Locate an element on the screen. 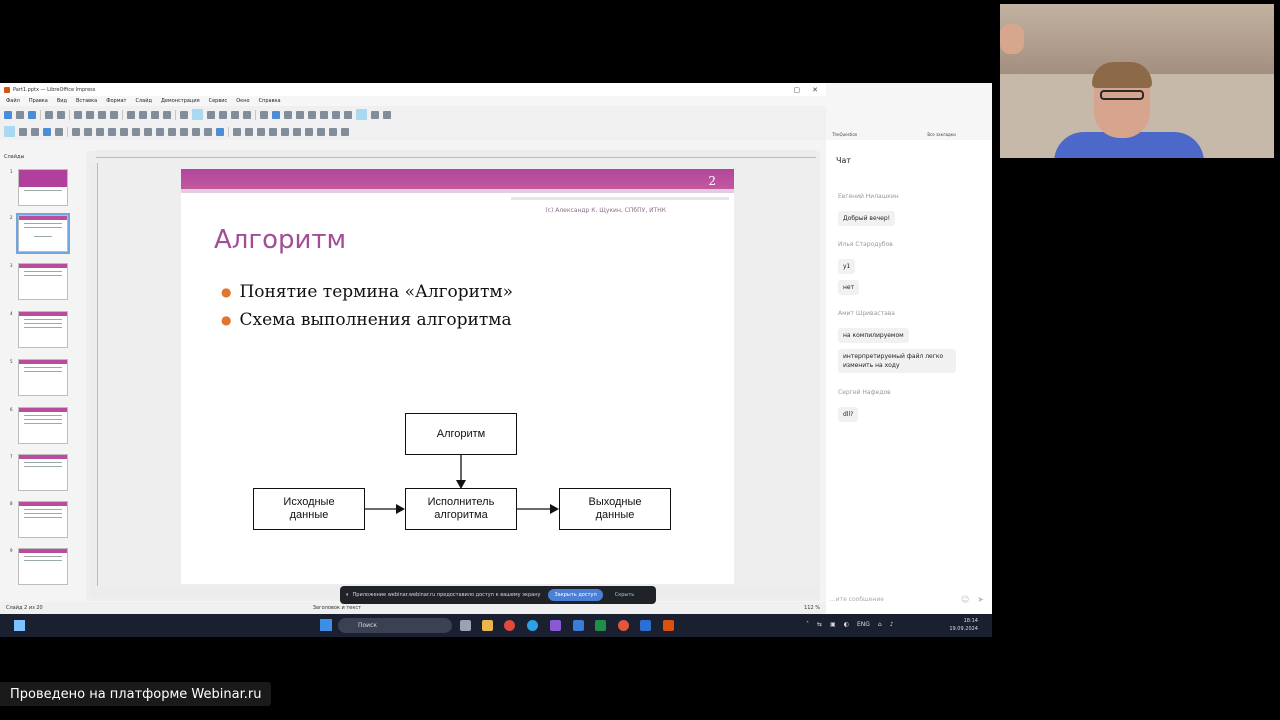 The height and width of the screenshot is (720, 1280). filter-icon is located at coordinates (309, 131).